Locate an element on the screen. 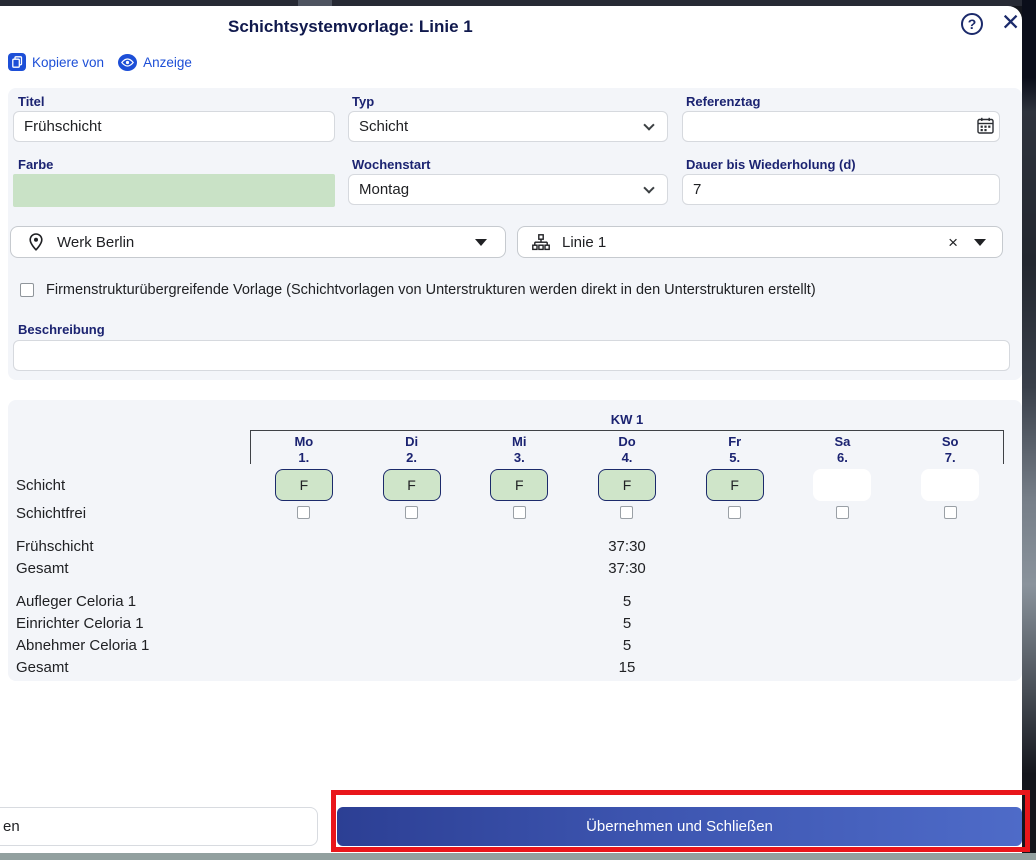 Image resolution: width=1036 pixels, height=860 pixels. background-bottom-strip is located at coordinates (518, 856).